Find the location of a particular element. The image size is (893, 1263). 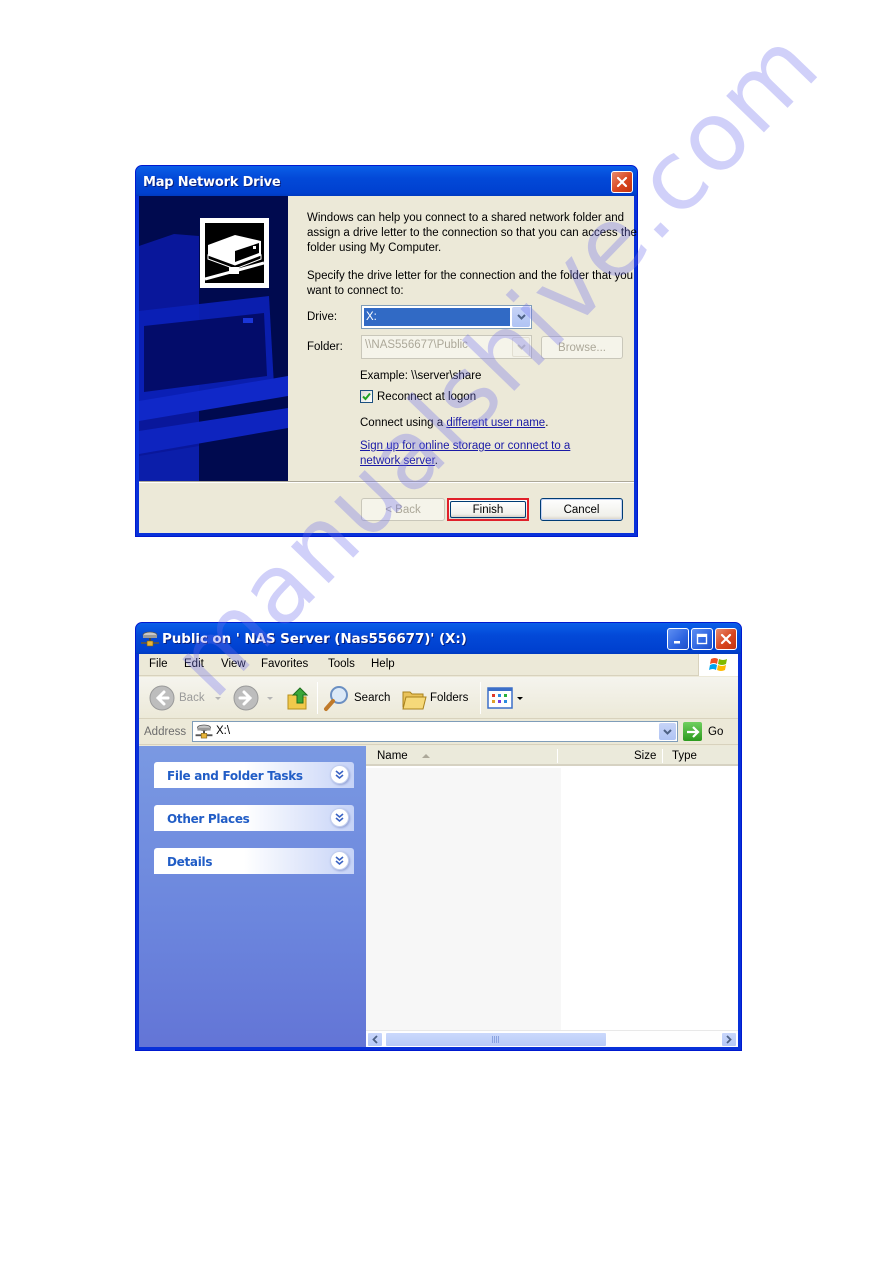

reconnect-checkbox-row: Reconnect at logon is located at coordinates (418, 396).